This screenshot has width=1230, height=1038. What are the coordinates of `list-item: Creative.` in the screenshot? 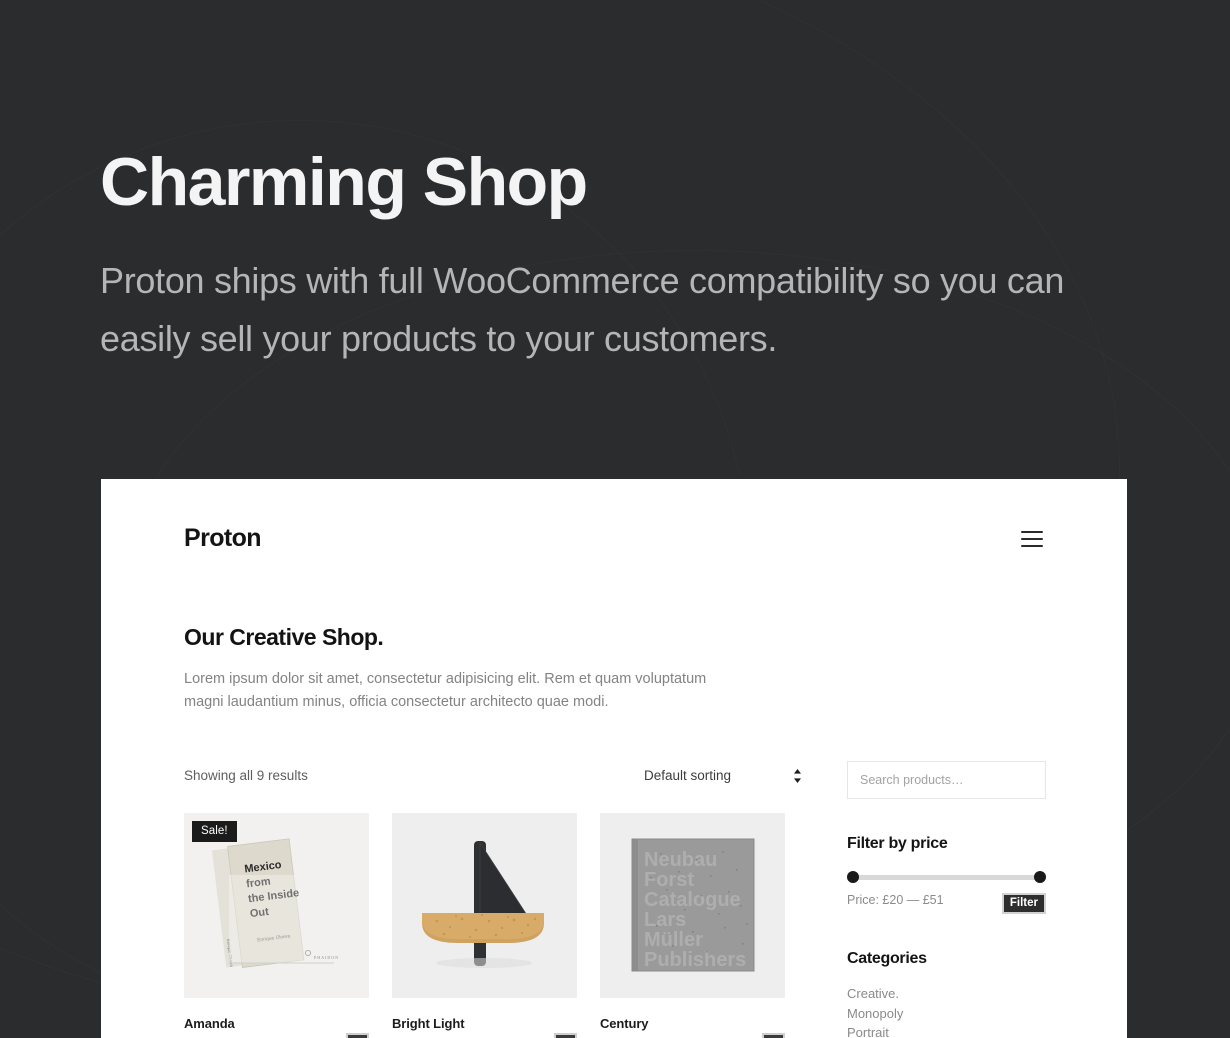 It's located at (946, 994).